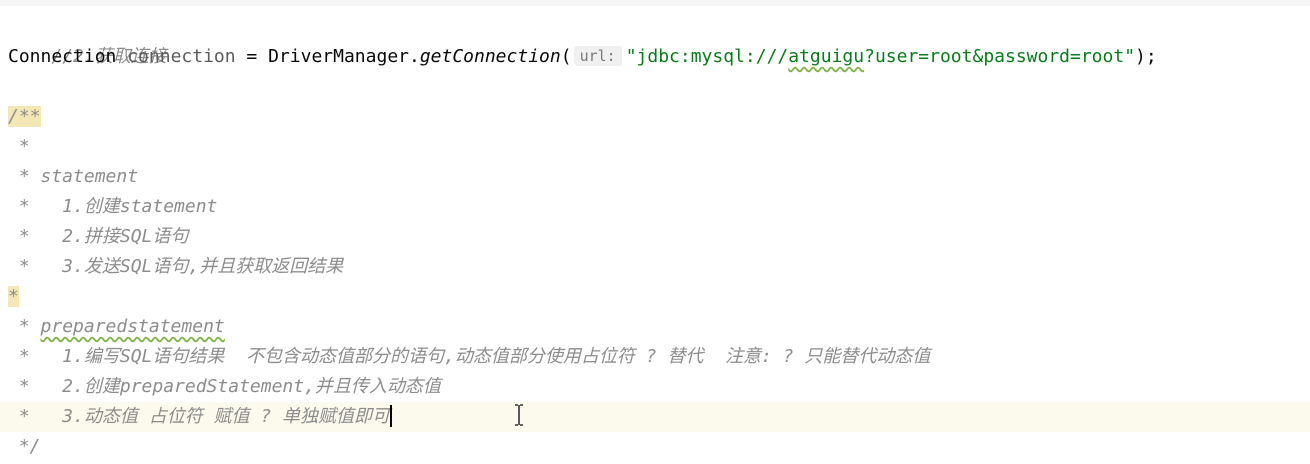 This screenshot has width=1310, height=464. I want to click on comment-text: * 3.动态值 占位符 赋值 ? 单独赋值即可, so click(199, 416).